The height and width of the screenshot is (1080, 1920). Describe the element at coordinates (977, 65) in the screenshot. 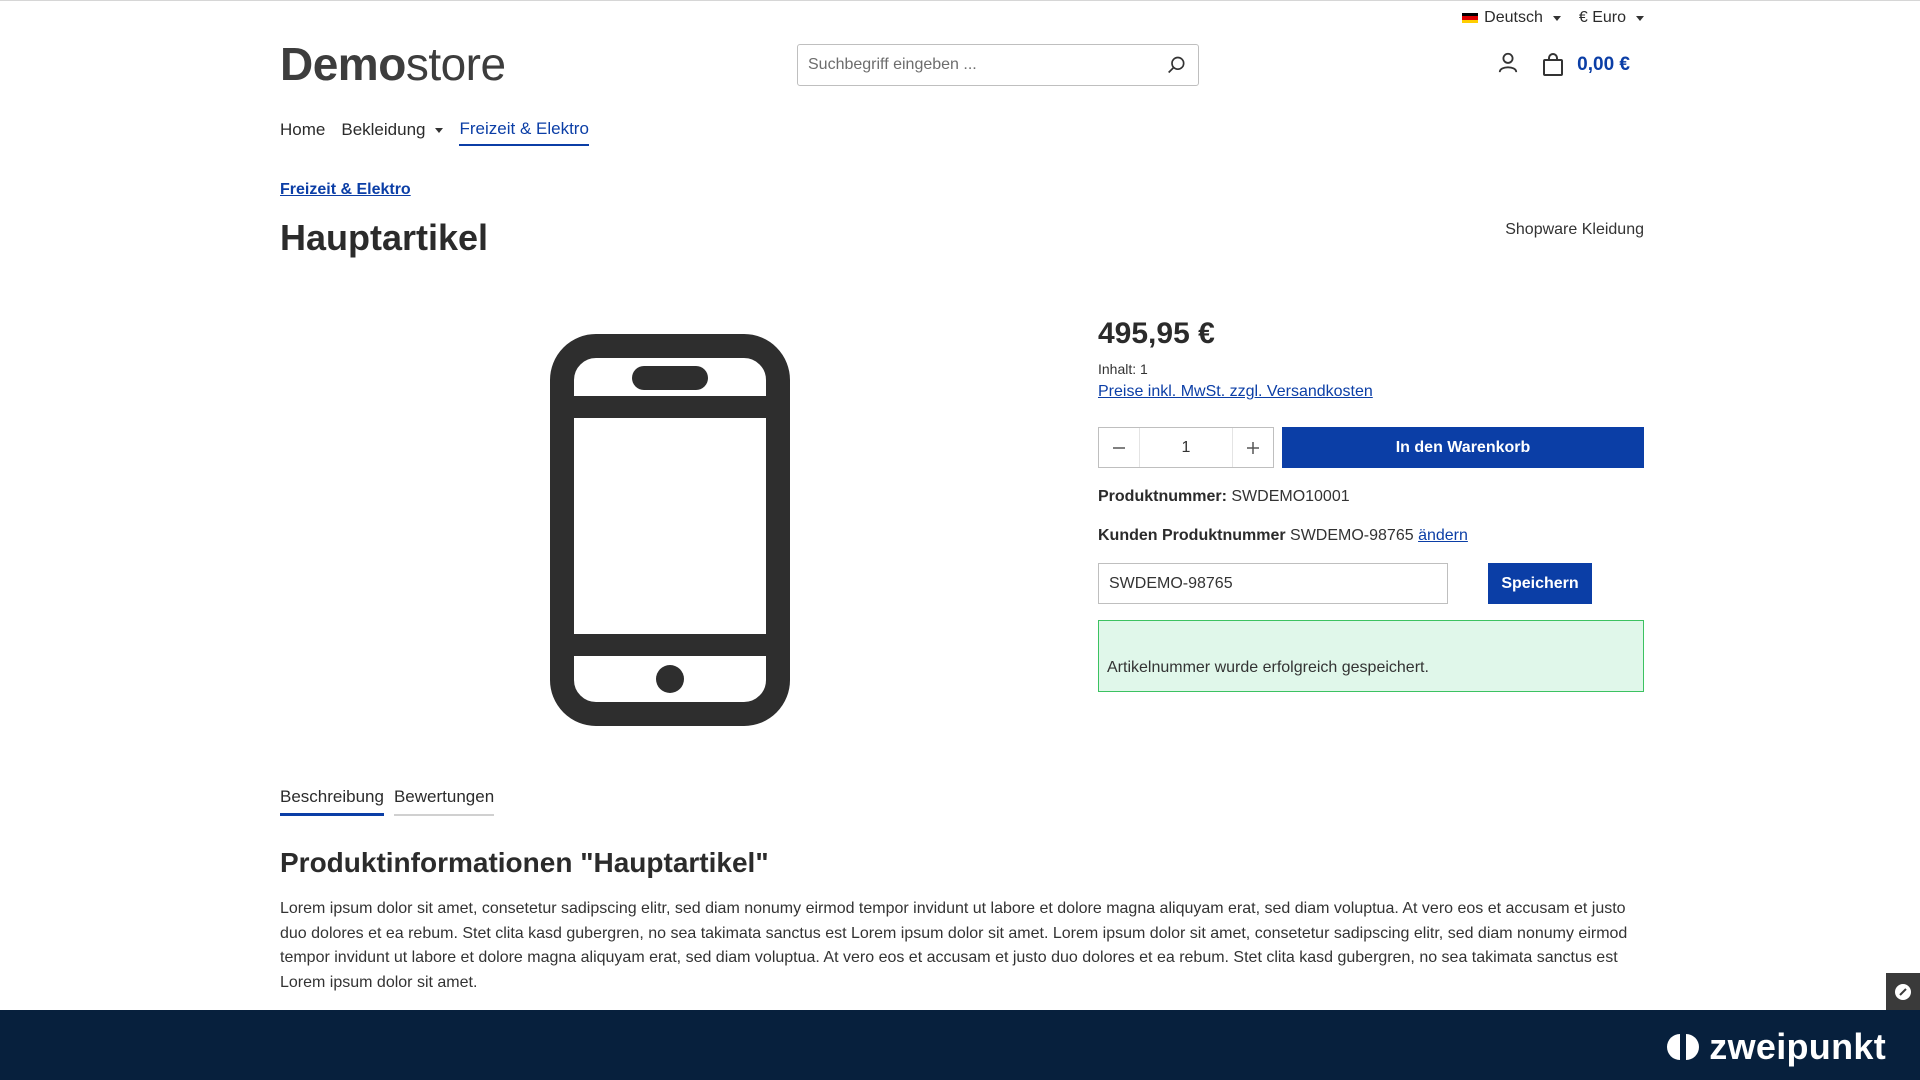

I see `search-input` at that location.